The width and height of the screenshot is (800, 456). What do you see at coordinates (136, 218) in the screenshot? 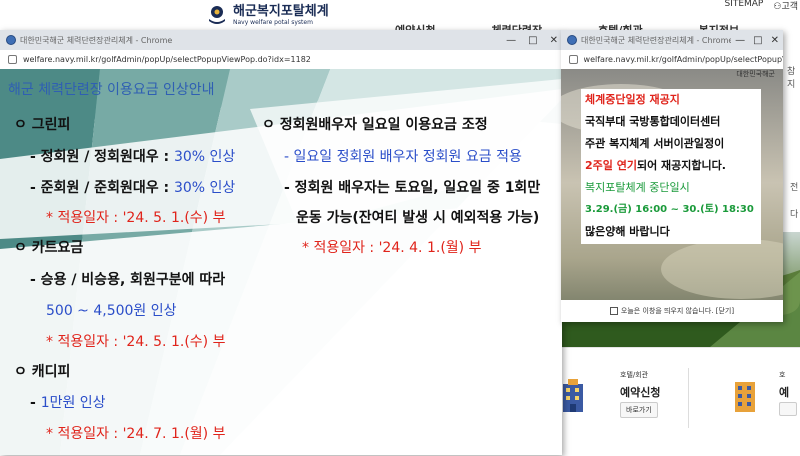
I see `greenfee-date: * 적용일자 : '24. 5. 1.(수) 부` at bounding box center [136, 218].